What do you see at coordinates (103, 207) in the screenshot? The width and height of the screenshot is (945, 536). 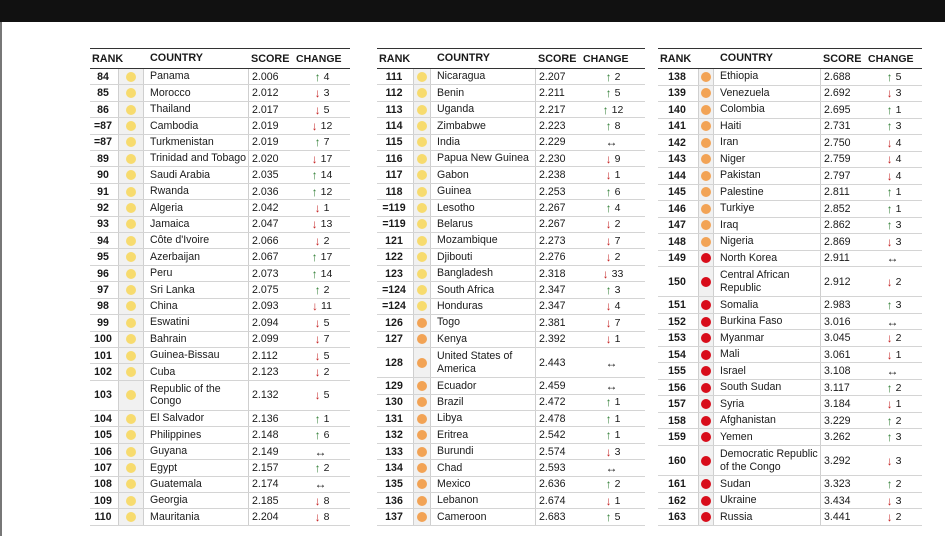 I see `rank-cell: 92` at bounding box center [103, 207].